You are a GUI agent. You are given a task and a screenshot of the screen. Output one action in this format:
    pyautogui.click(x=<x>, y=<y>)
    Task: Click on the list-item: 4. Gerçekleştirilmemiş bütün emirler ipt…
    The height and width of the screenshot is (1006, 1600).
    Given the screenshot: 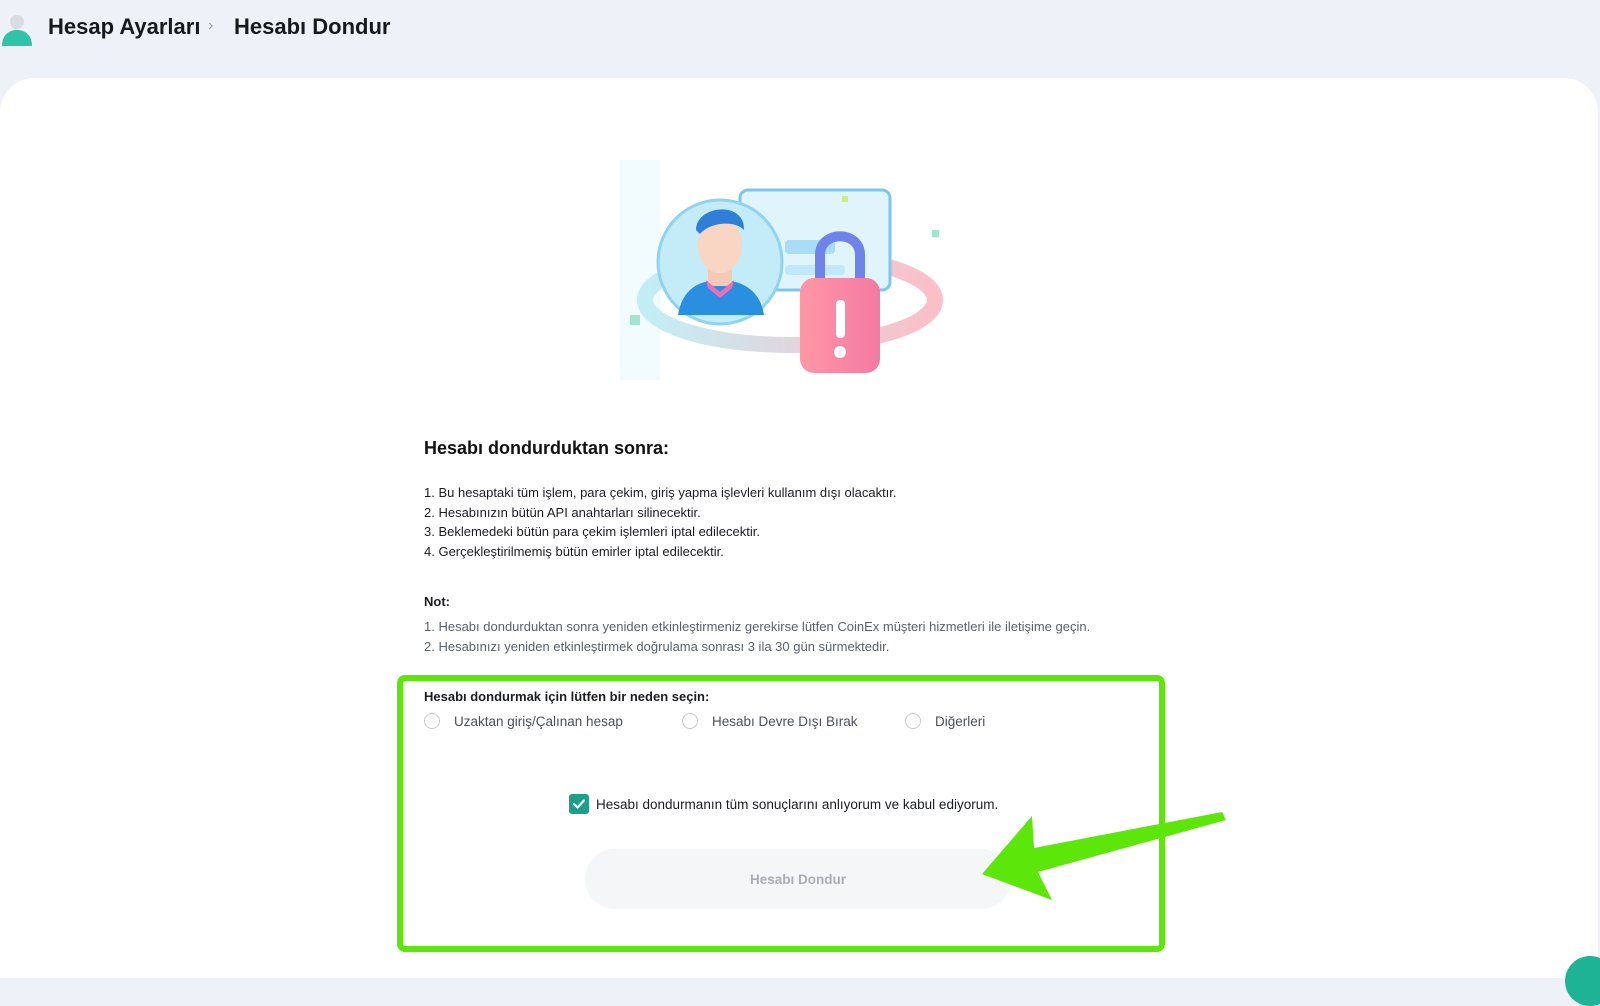 What is the action you would take?
    pyautogui.click(x=574, y=552)
    